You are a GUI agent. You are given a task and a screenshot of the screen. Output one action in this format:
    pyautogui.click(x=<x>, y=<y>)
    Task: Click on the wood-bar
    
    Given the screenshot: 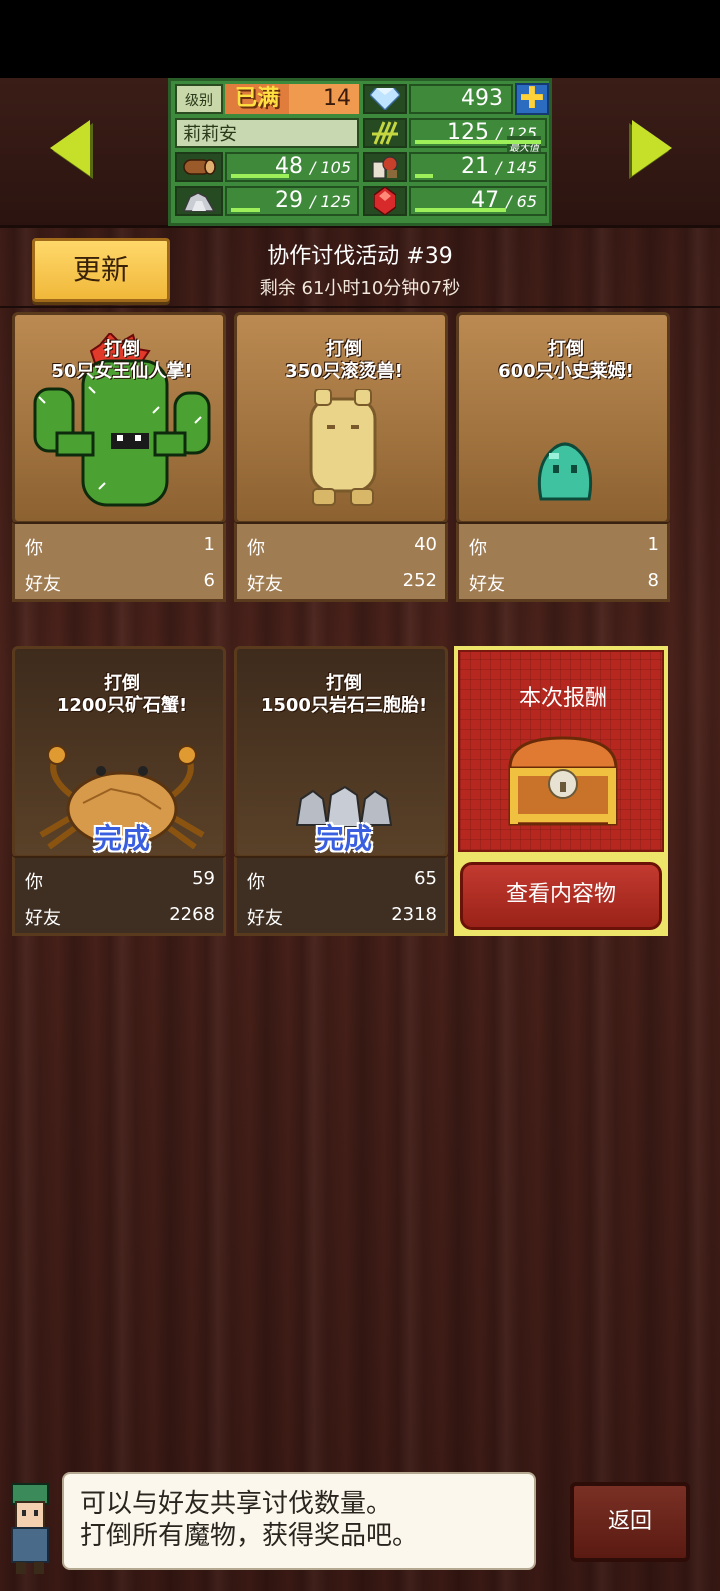 What is the action you would take?
    pyautogui.click(x=260, y=176)
    